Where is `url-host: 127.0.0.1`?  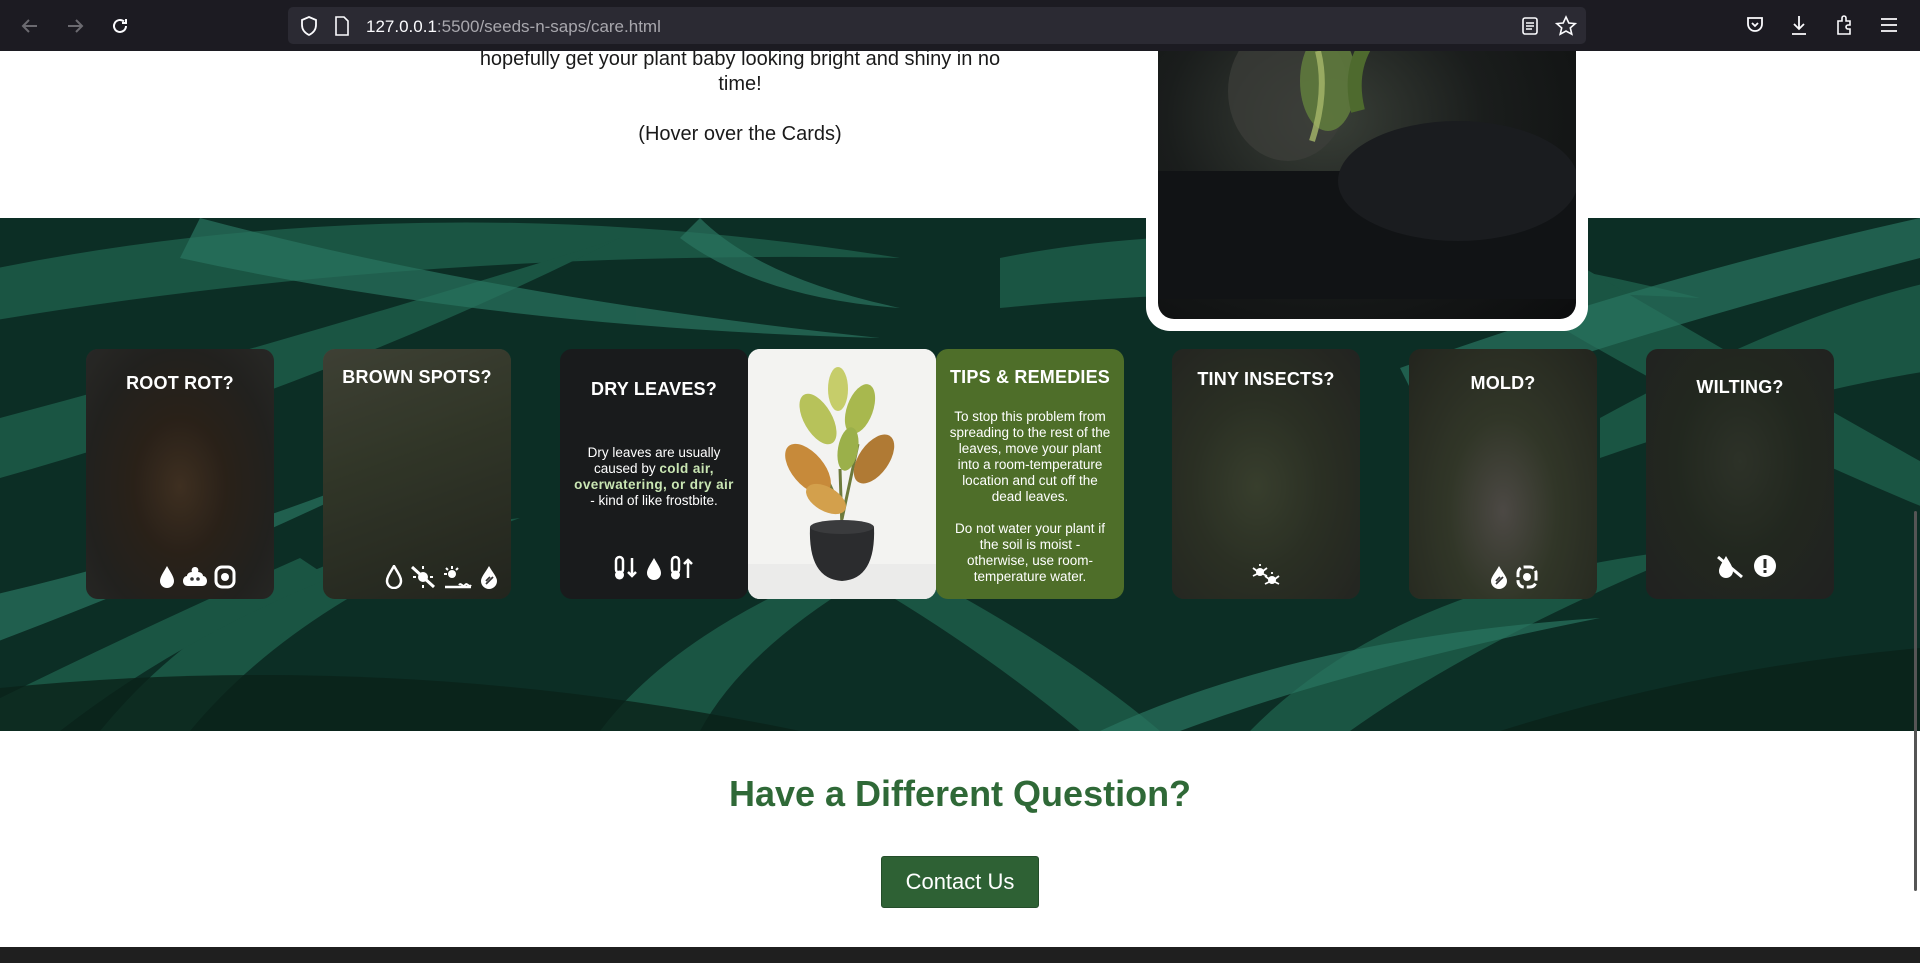 url-host: 127.0.0.1 is located at coordinates (401, 26).